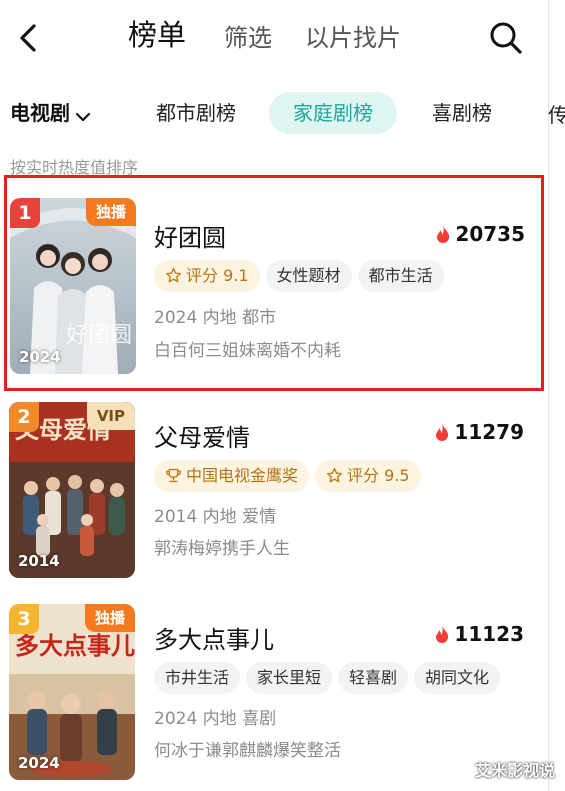 This screenshot has height=791, width=565. What do you see at coordinates (99, 335) in the screenshot?
I see `svg-text: 好团圆` at bounding box center [99, 335].